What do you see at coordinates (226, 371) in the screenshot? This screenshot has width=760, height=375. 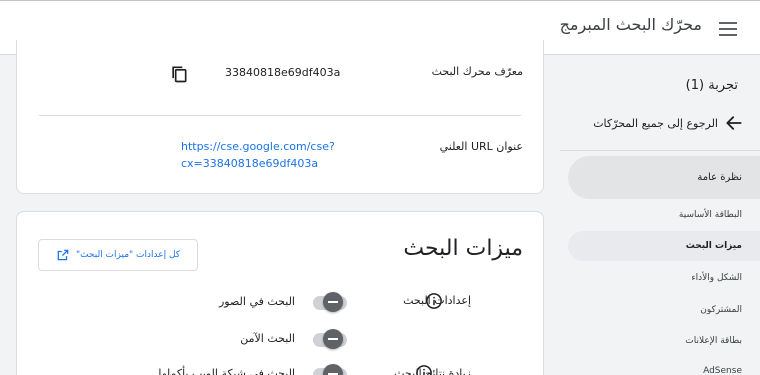 I see `web-search-label: البحث في شبكة الويب بأكملها` at bounding box center [226, 371].